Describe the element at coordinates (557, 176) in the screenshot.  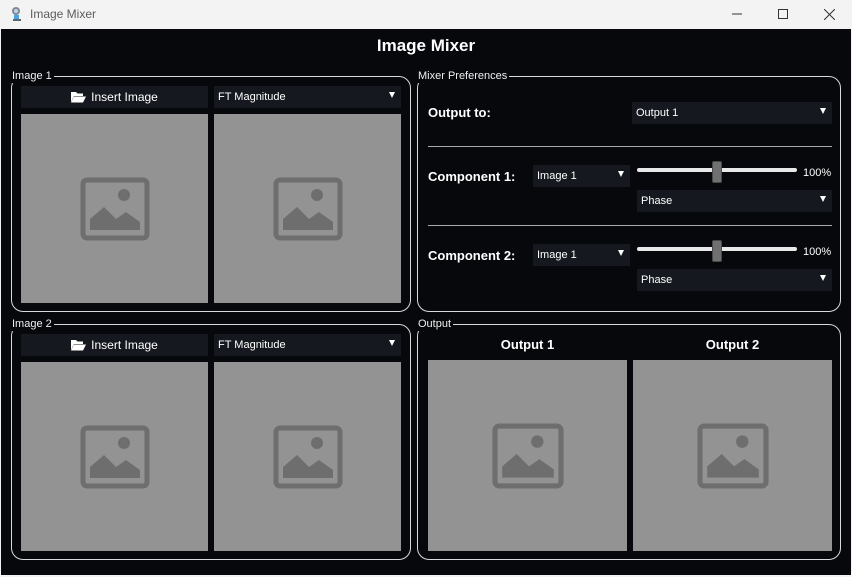
I see `component1-image-value: Image 1` at that location.